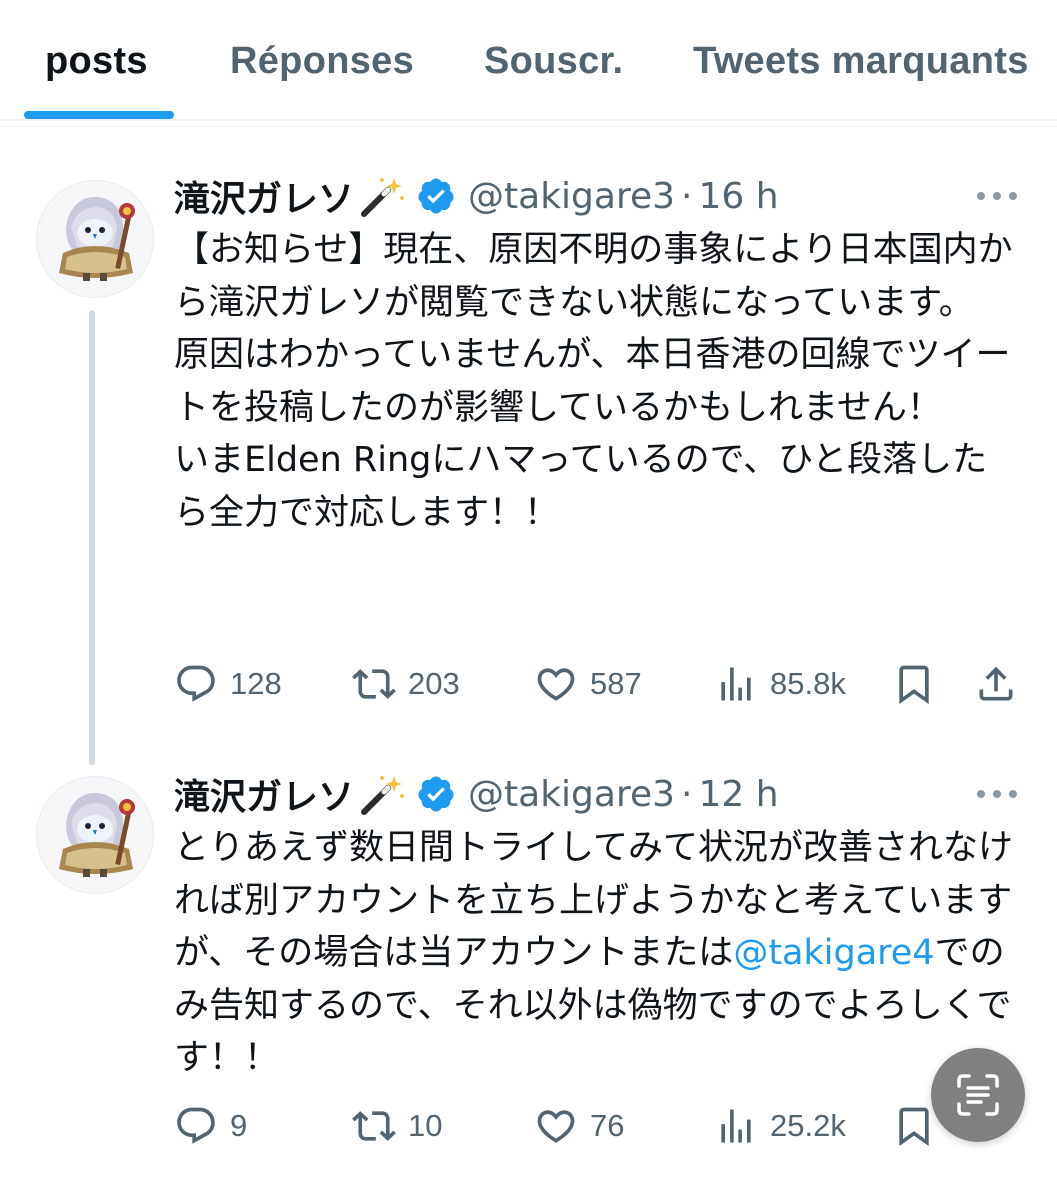  I want to click on section-divider, so click(528, 126).